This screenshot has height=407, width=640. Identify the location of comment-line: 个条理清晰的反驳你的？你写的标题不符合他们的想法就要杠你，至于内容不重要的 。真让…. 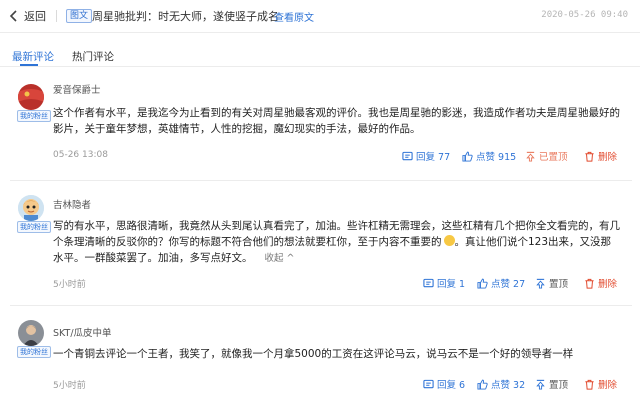
(338, 242).